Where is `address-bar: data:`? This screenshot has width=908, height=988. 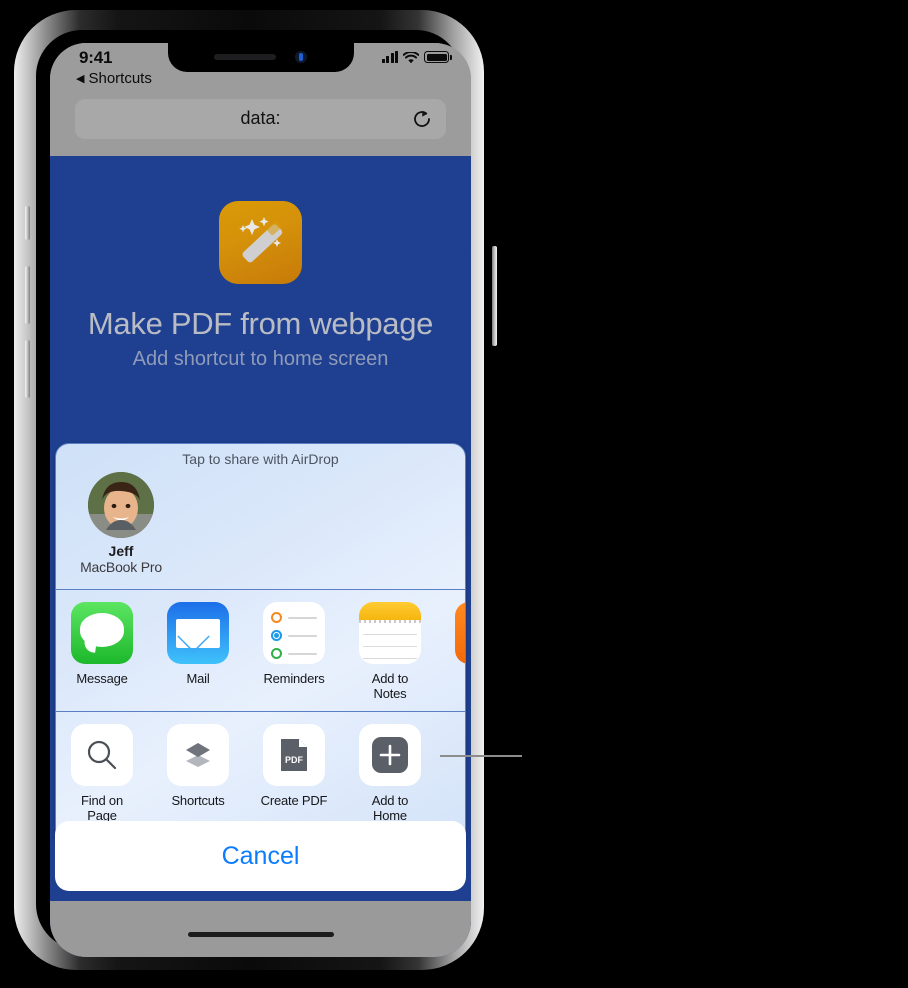 address-bar: data: is located at coordinates (260, 119).